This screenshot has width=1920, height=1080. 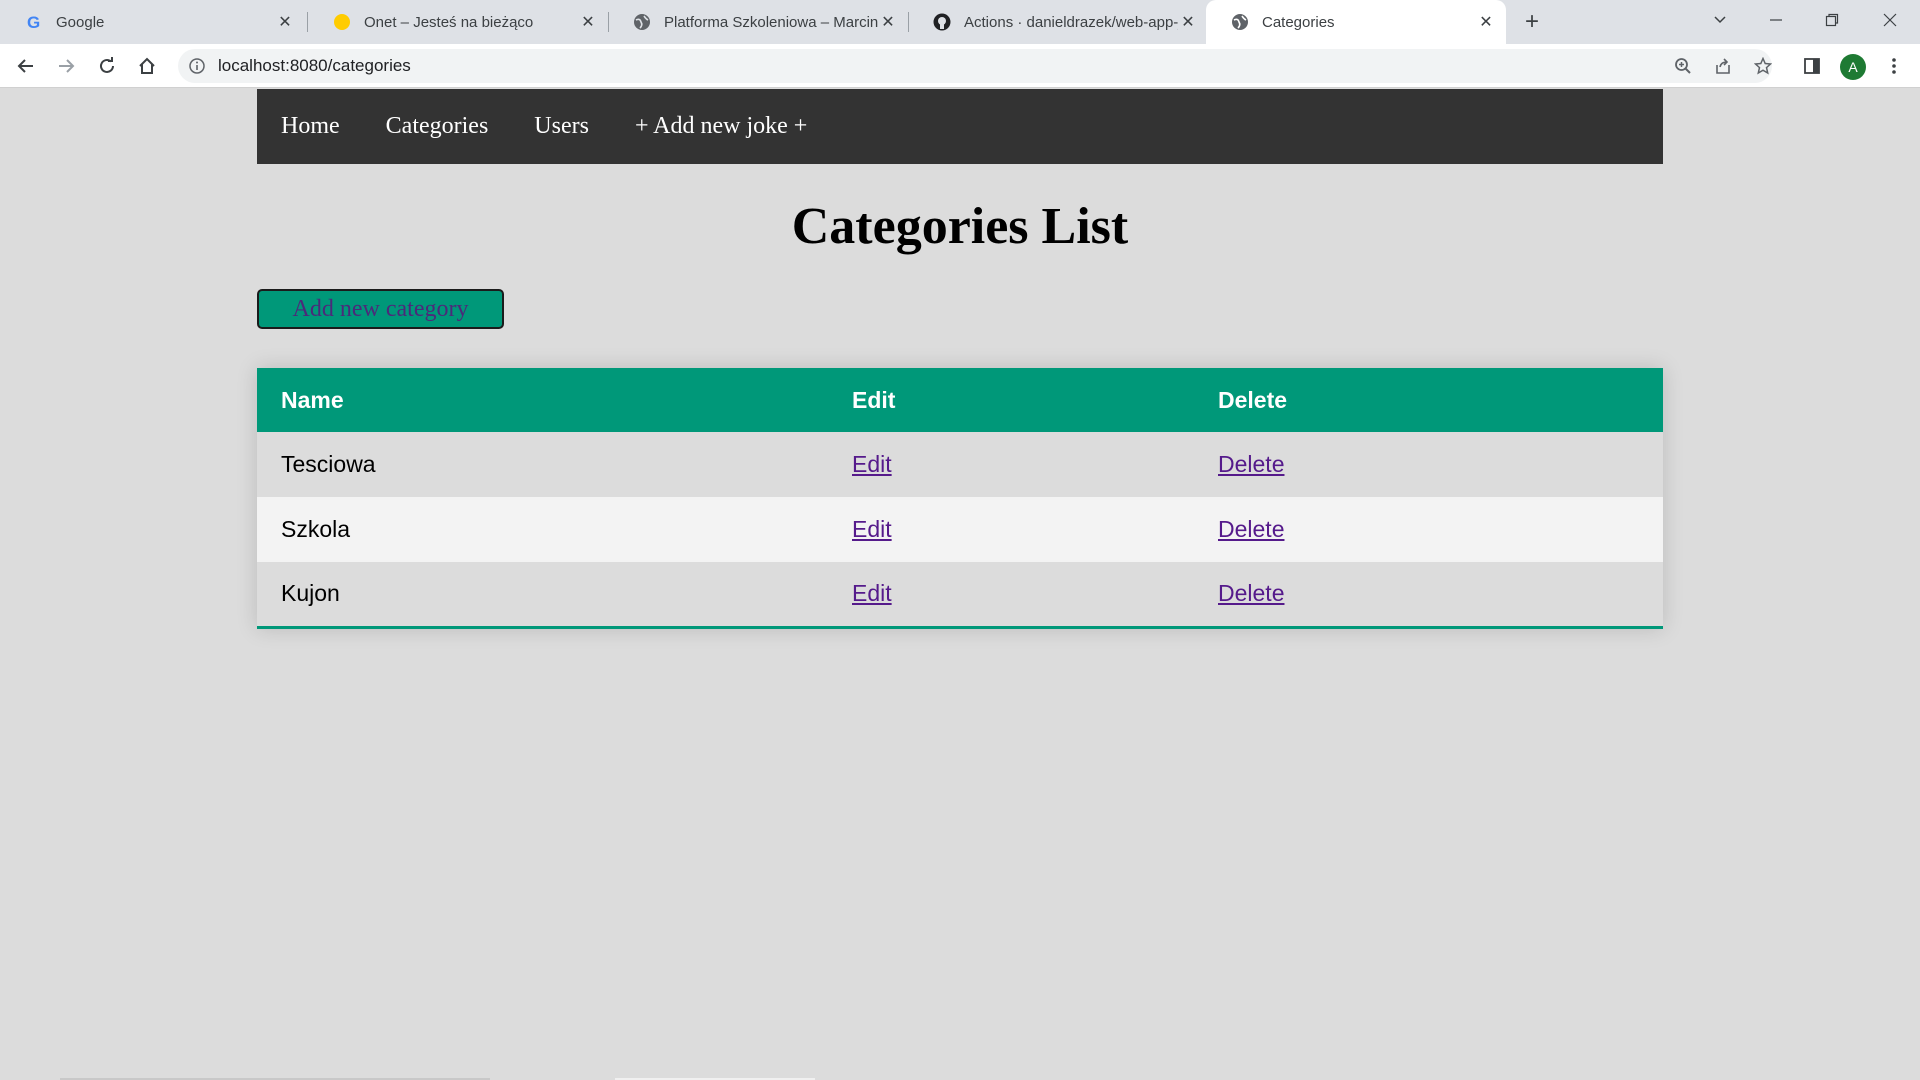 I want to click on table-header-row: Name Edit Delete, so click(x=960, y=400).